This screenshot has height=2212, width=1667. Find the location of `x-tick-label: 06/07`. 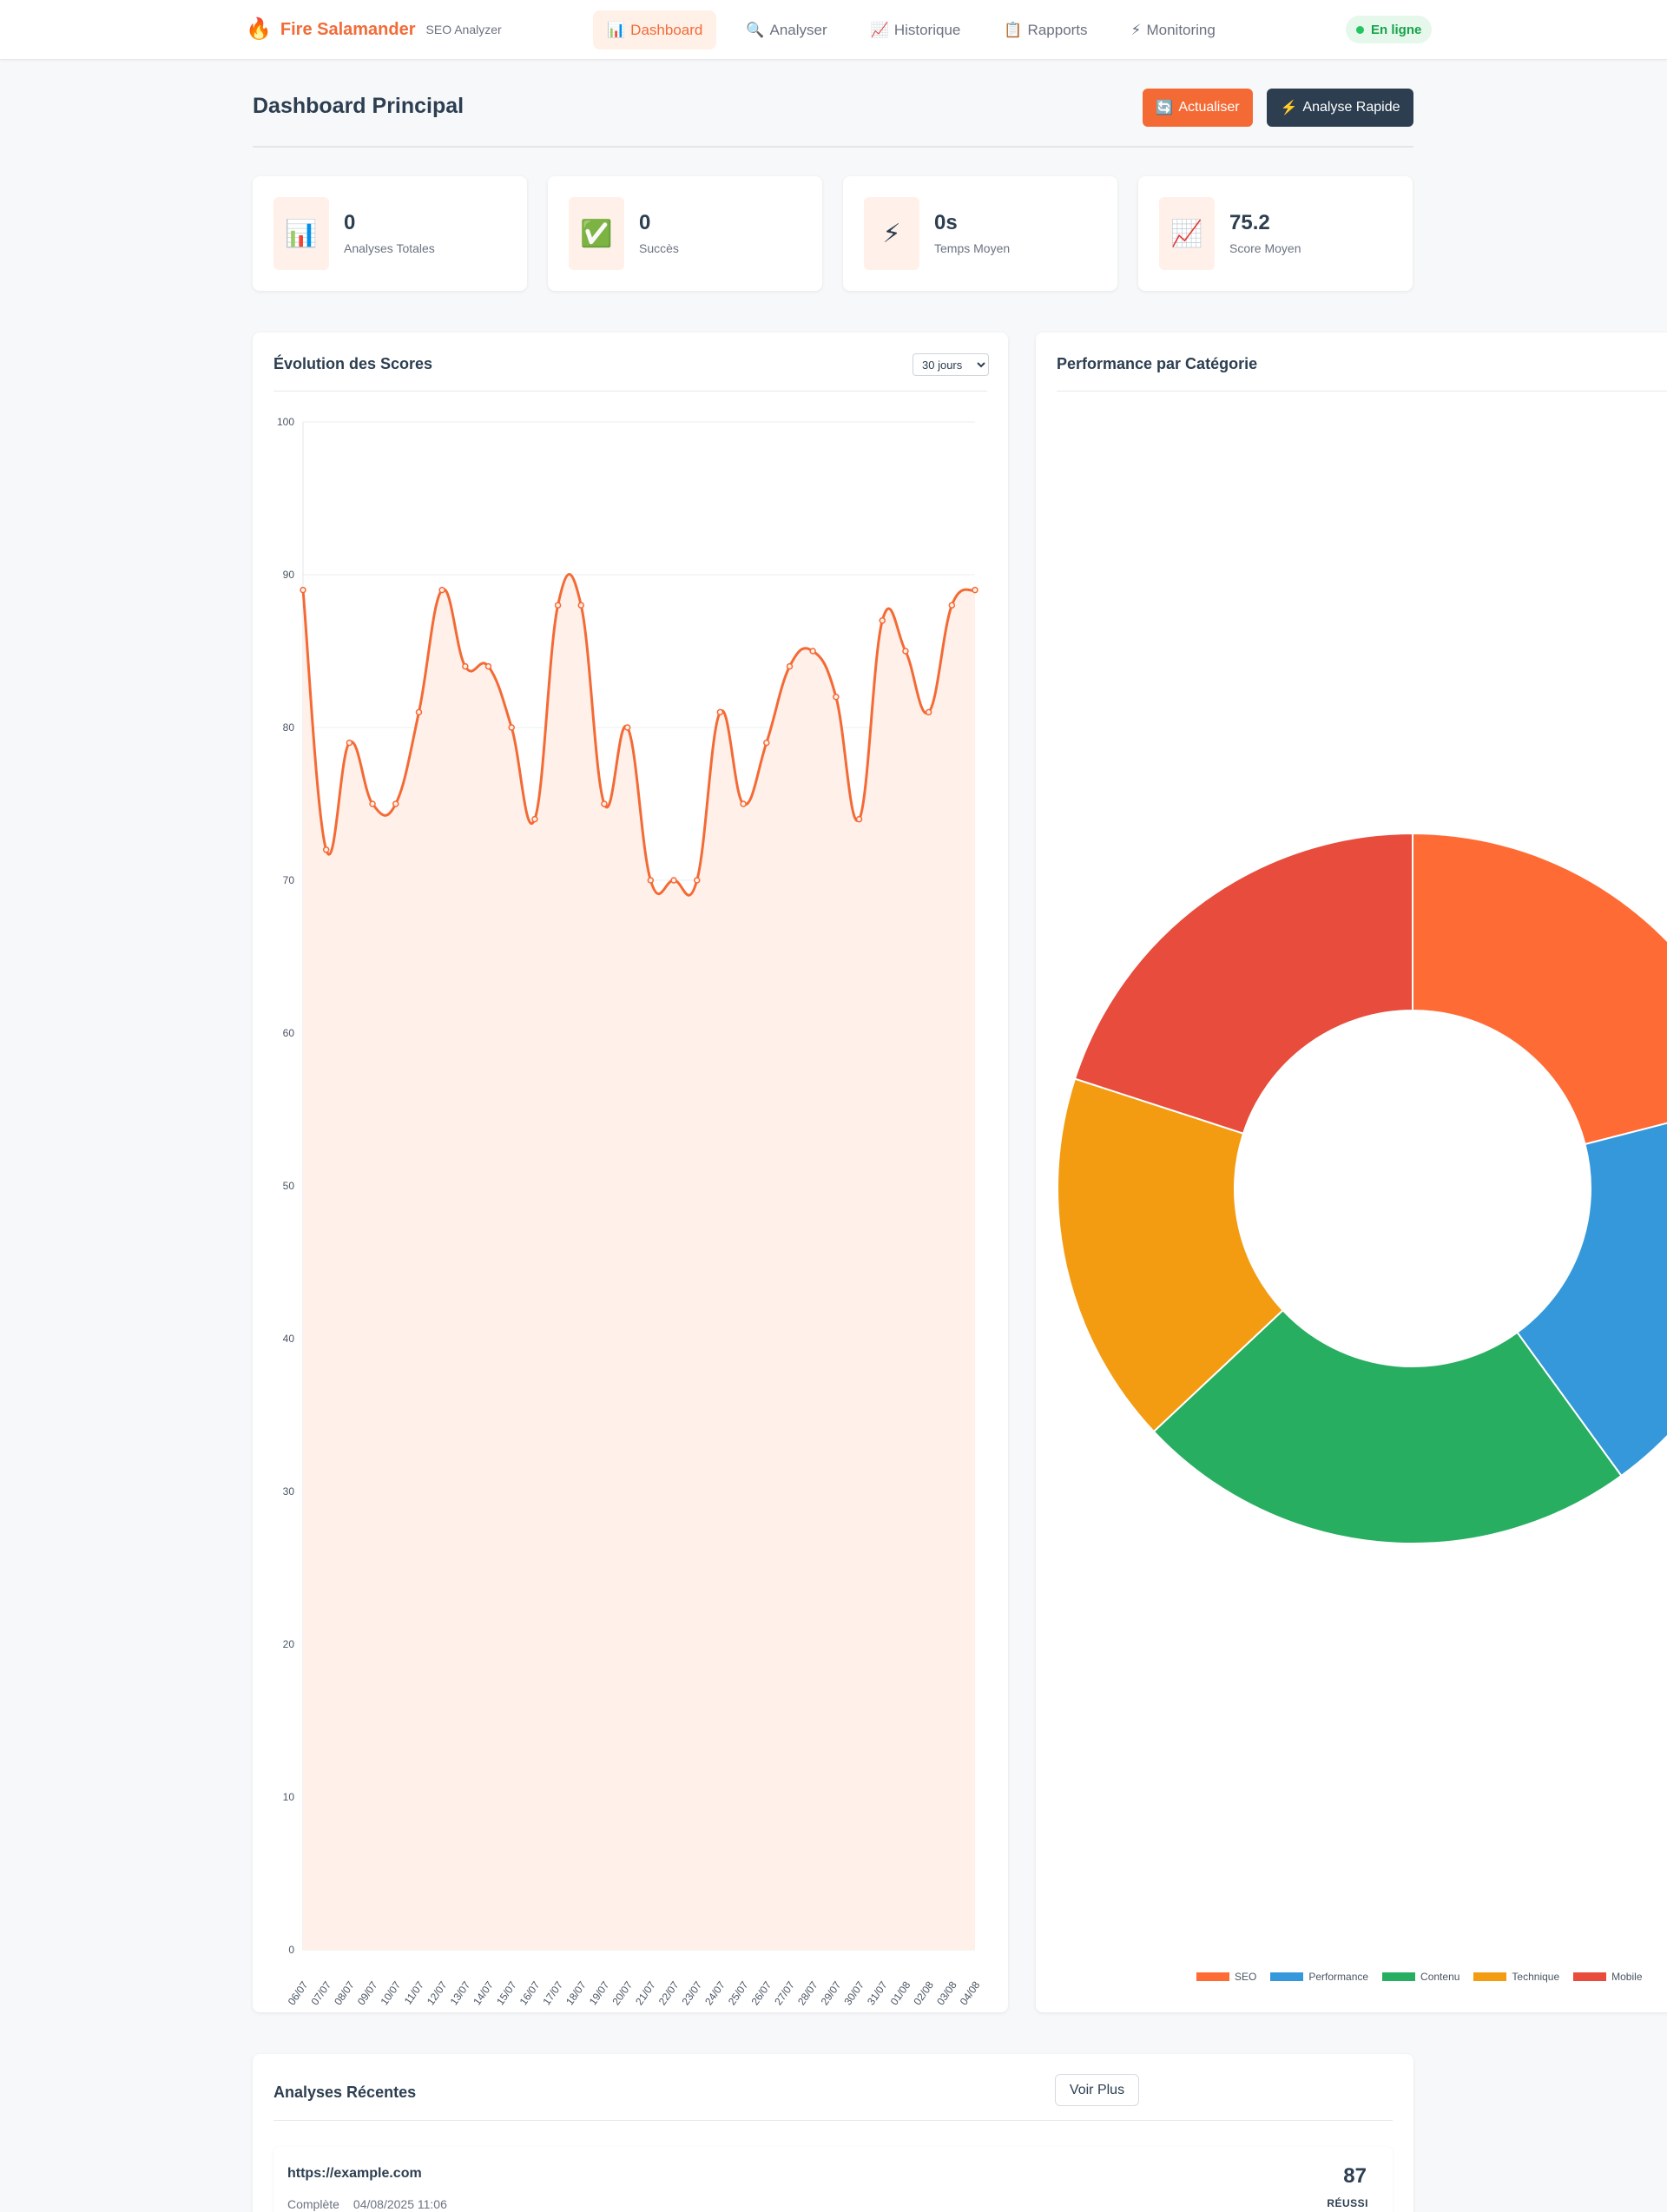

x-tick-label: 06/07 is located at coordinates (298, 1992).